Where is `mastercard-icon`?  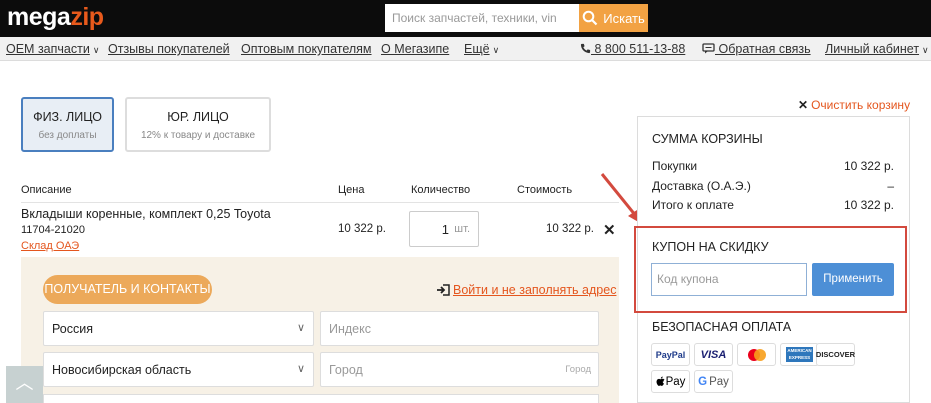 mastercard-icon is located at coordinates (756, 354).